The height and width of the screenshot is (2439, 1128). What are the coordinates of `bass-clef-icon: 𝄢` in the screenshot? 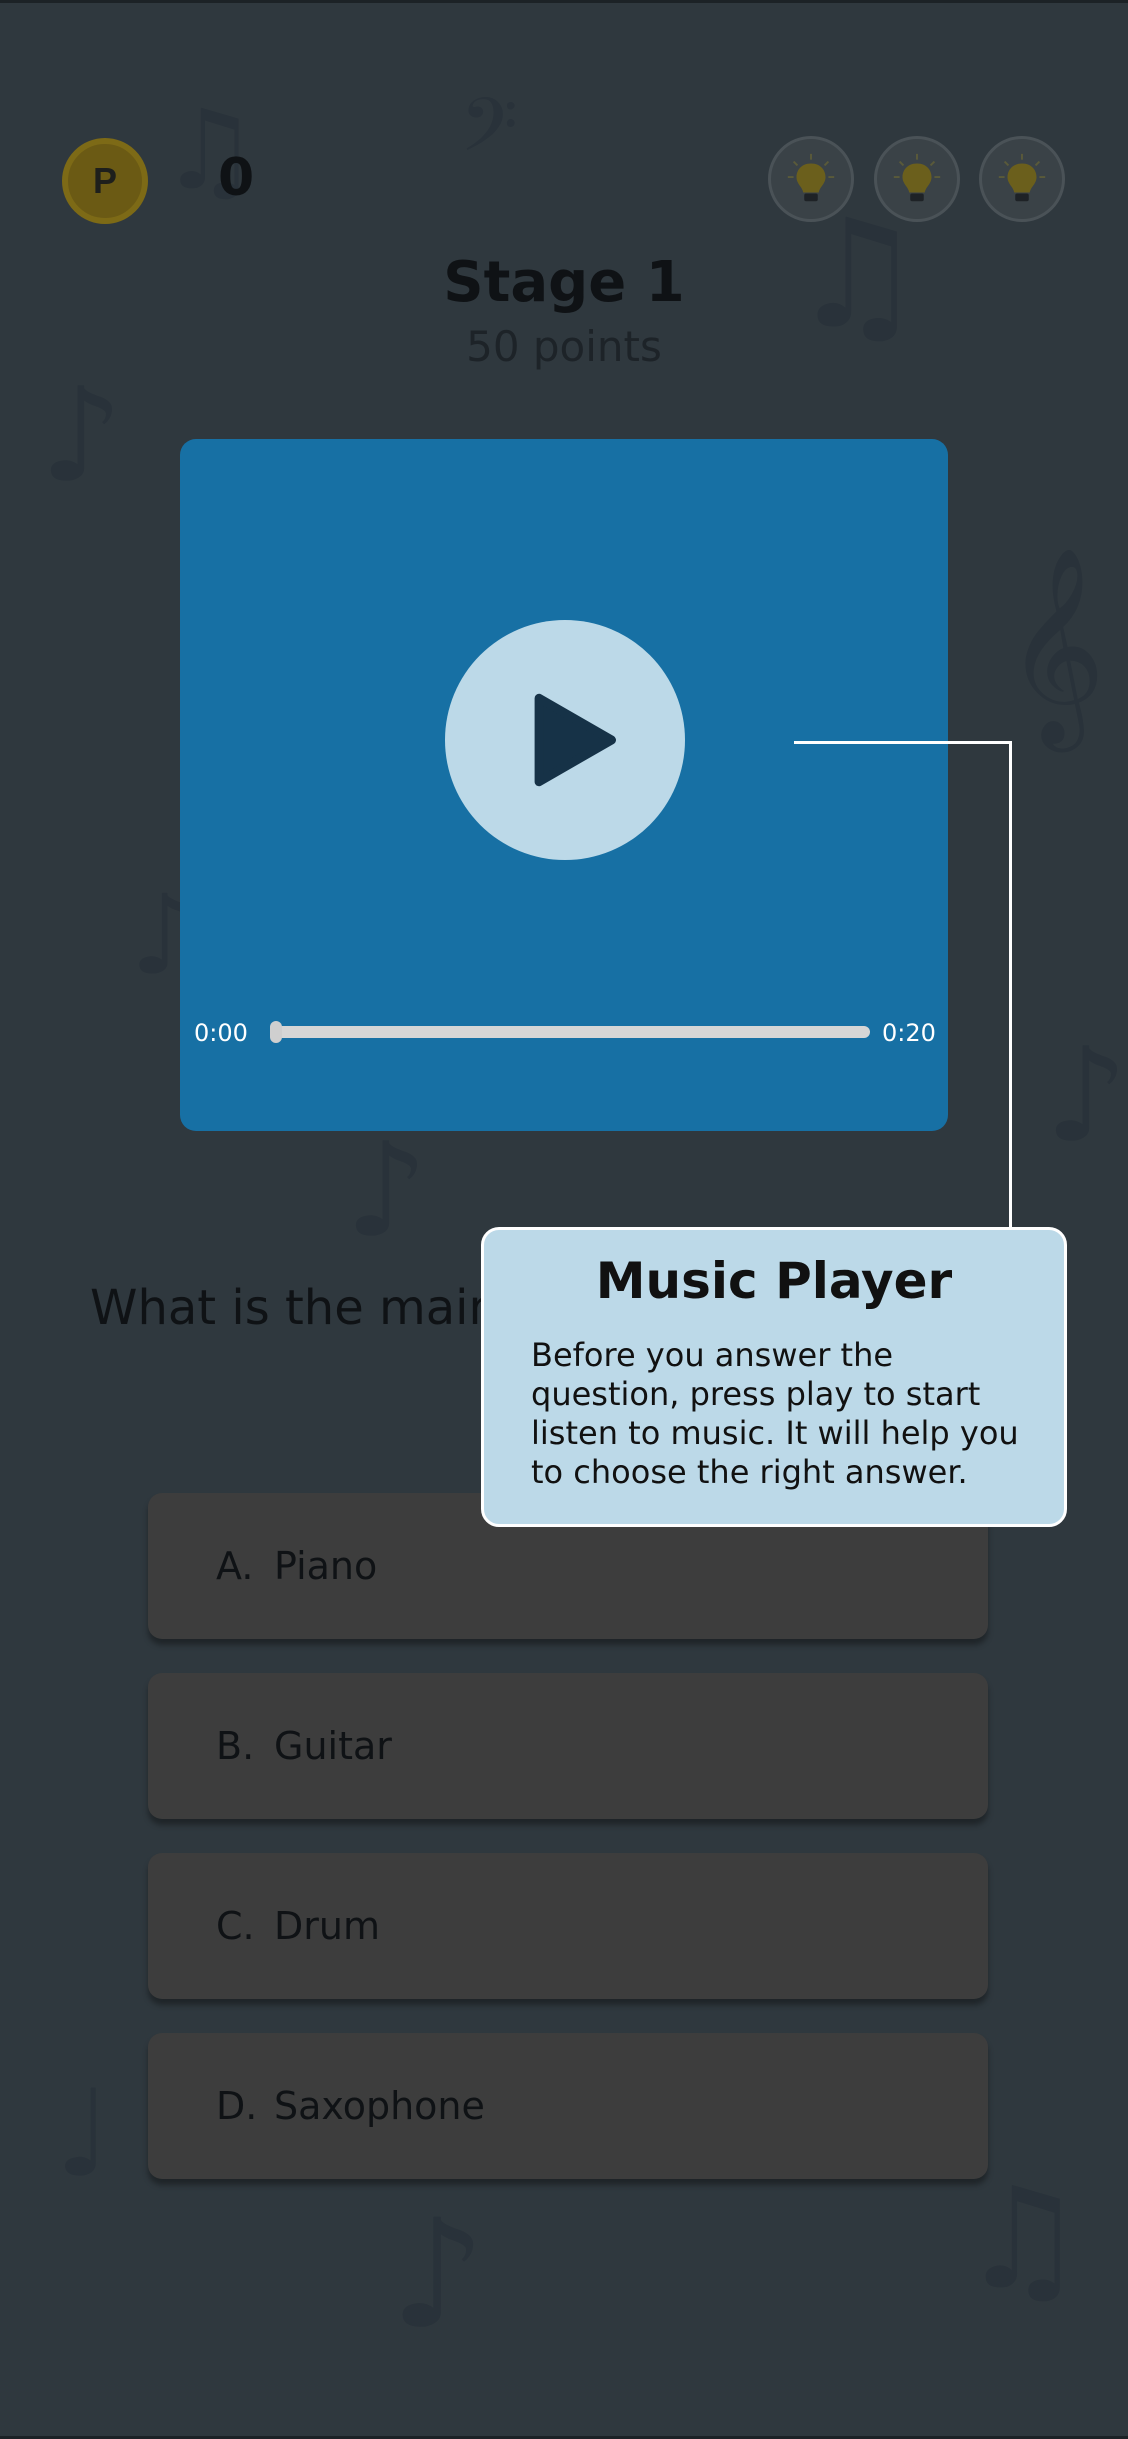 It's located at (489, 134).